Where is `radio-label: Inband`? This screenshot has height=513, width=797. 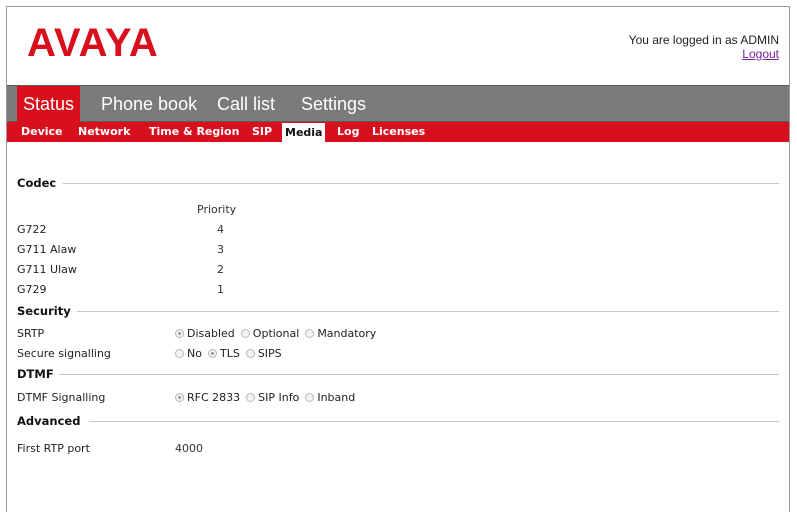
radio-label: Inband is located at coordinates (336, 397).